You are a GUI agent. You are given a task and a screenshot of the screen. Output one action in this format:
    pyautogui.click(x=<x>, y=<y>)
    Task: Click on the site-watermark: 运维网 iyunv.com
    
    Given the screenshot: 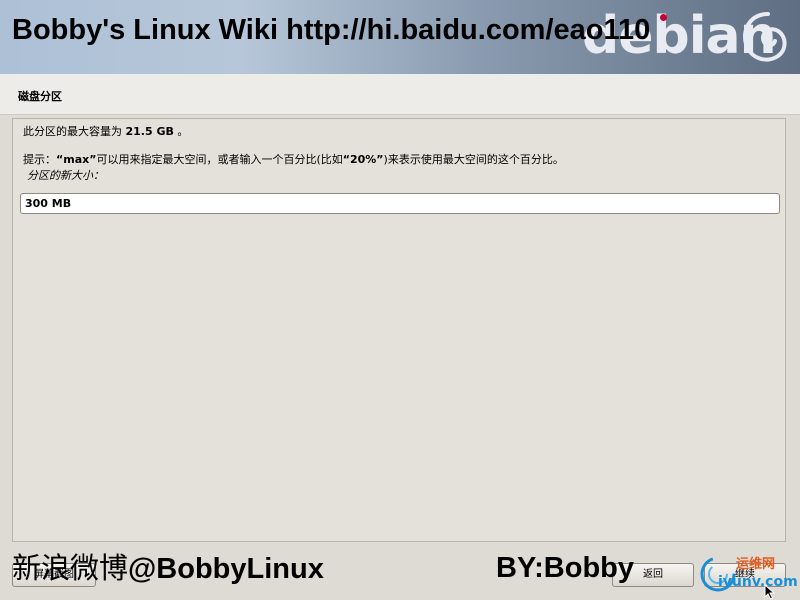 What is the action you would take?
    pyautogui.click(x=748, y=575)
    